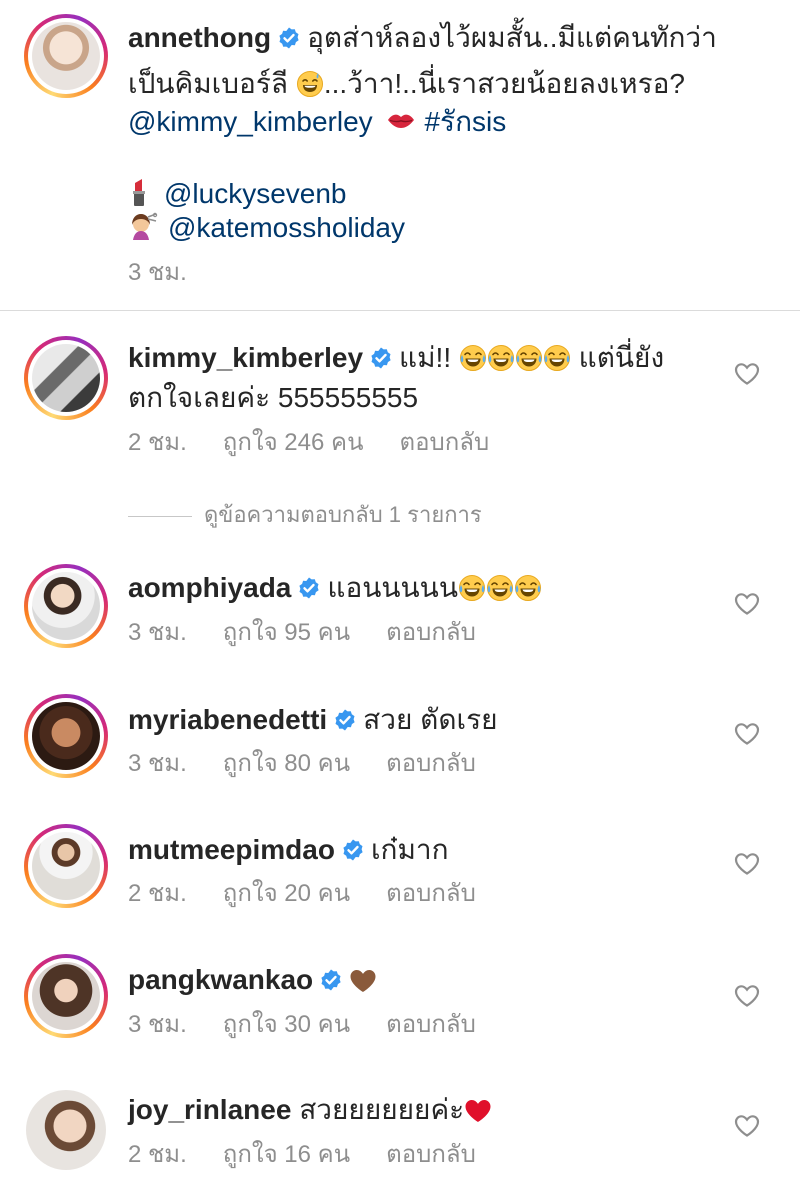 The width and height of the screenshot is (800, 1179). Describe the element at coordinates (504, 83) in the screenshot. I see `caption-text-line2b: ...ว้าา!..นี่เราสวยน้อยลงเหรอ?` at that location.